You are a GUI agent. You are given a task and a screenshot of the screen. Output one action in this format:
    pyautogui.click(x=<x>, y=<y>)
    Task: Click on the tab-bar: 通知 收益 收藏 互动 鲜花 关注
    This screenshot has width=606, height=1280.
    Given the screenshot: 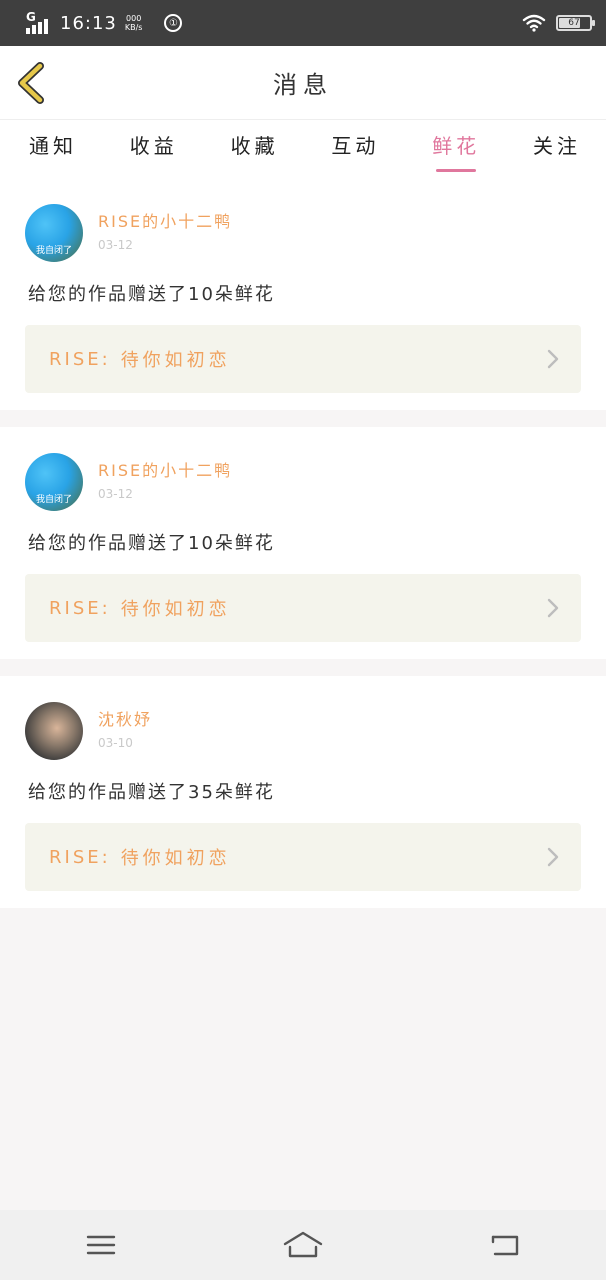 What is the action you would take?
    pyautogui.click(x=303, y=149)
    